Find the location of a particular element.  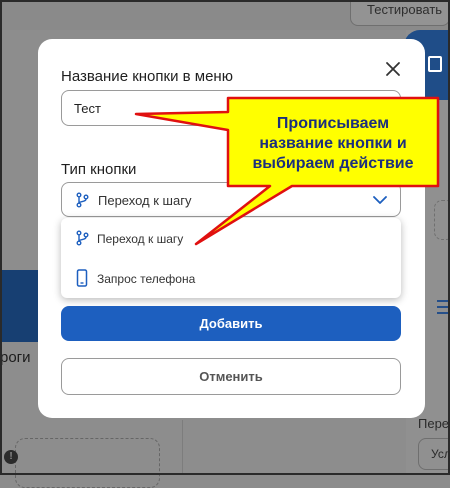

option-label: Запрос телефона is located at coordinates (146, 279).